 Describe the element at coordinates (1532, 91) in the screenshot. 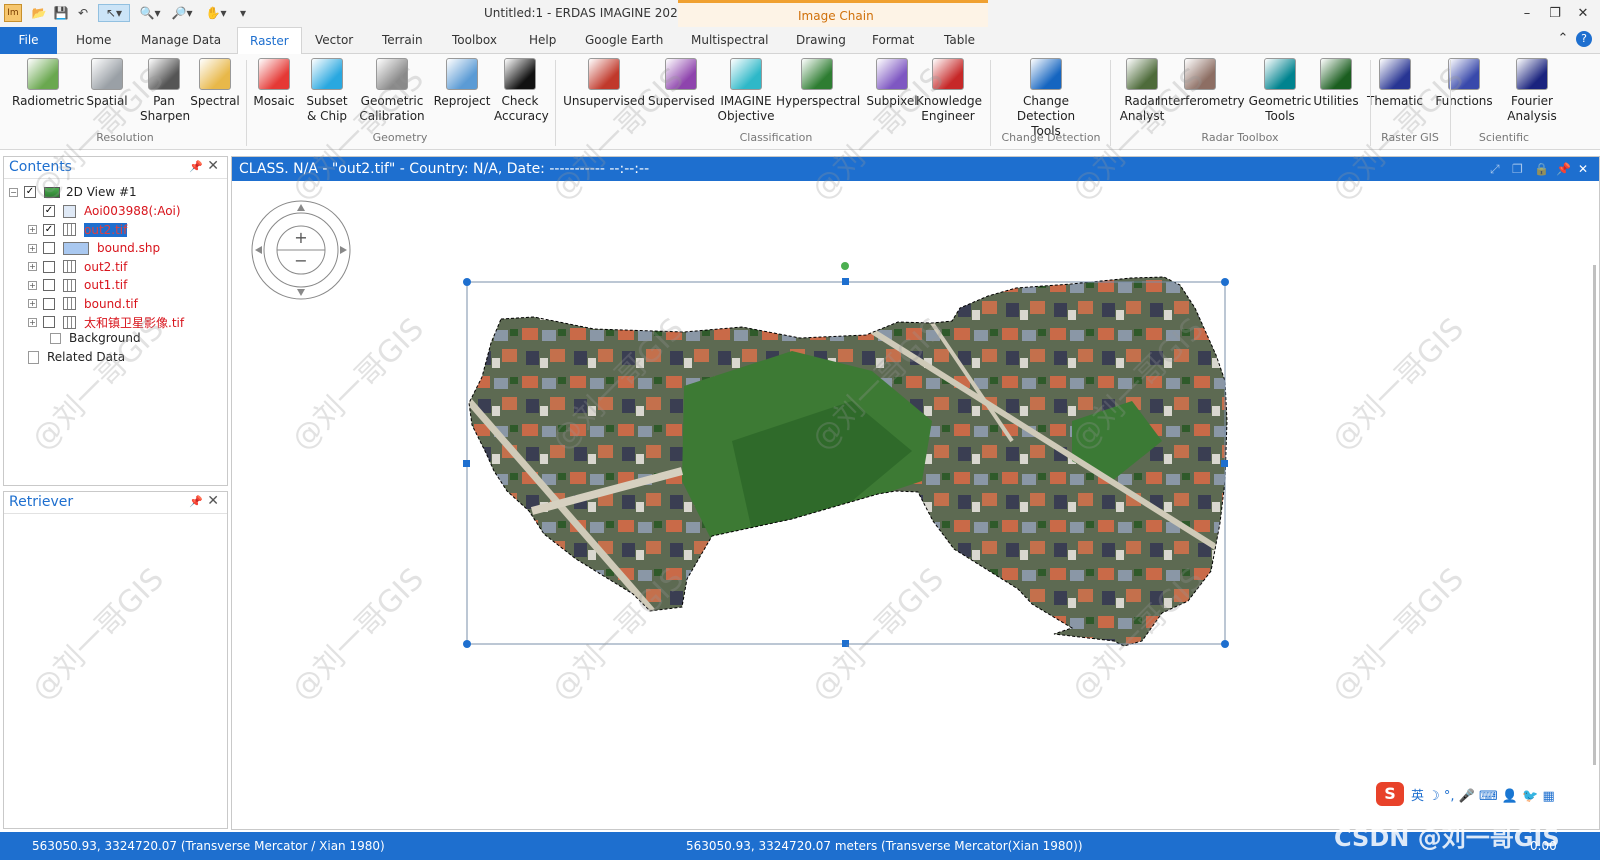

I see `ribbon-button-fourier-analysis: Fourier Analysis` at that location.